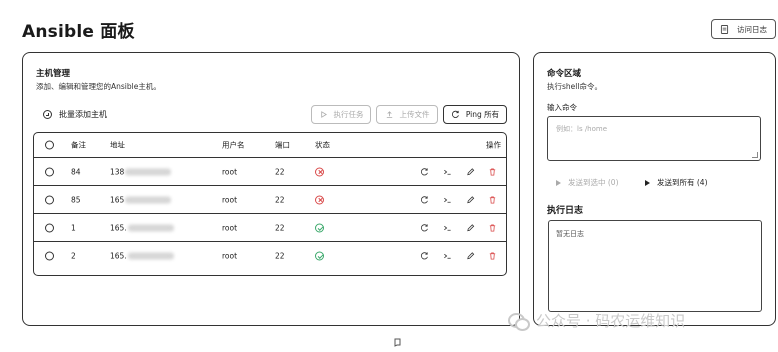 Image resolution: width=778 pixels, height=352 pixels. Describe the element at coordinates (83, 114) in the screenshot. I see `batch-add-label: 批量添加主机` at that location.